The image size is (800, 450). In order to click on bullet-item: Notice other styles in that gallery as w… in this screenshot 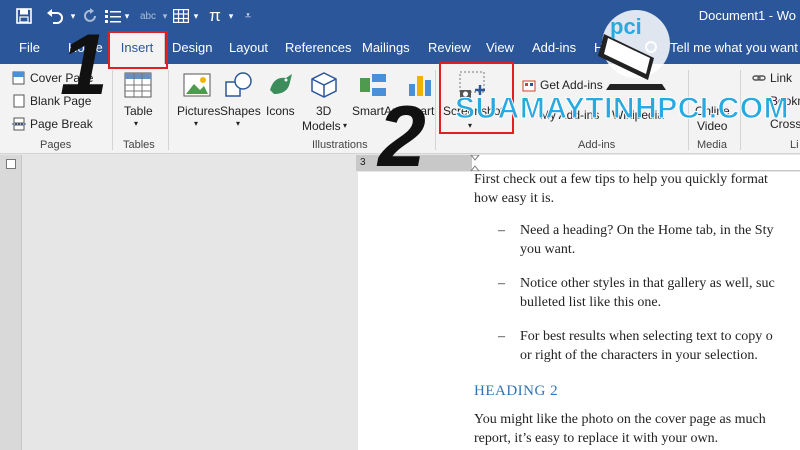, I will do `click(647, 283)`.